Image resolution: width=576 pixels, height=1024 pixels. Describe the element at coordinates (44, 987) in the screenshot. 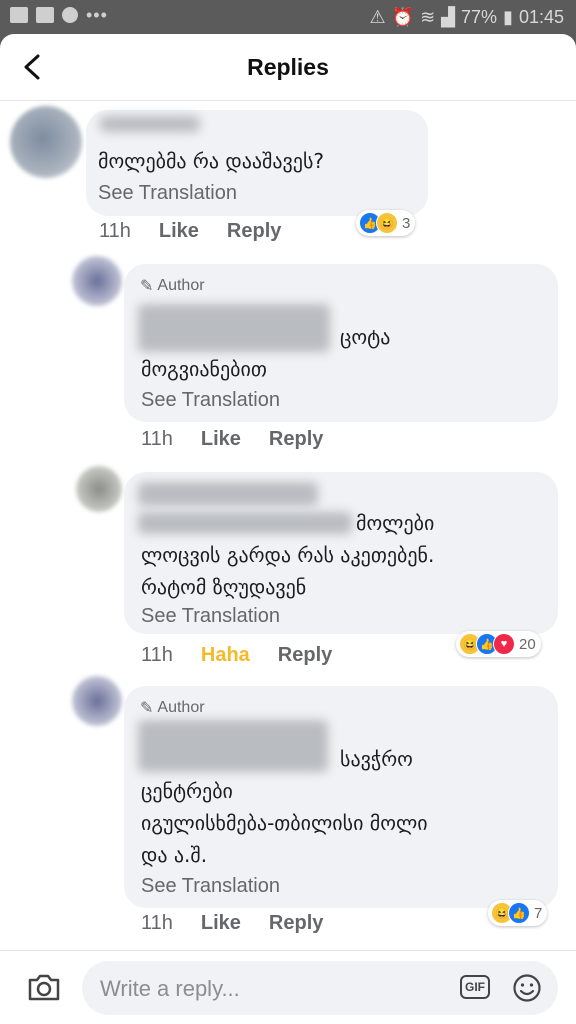

I see `camera-icon` at that location.